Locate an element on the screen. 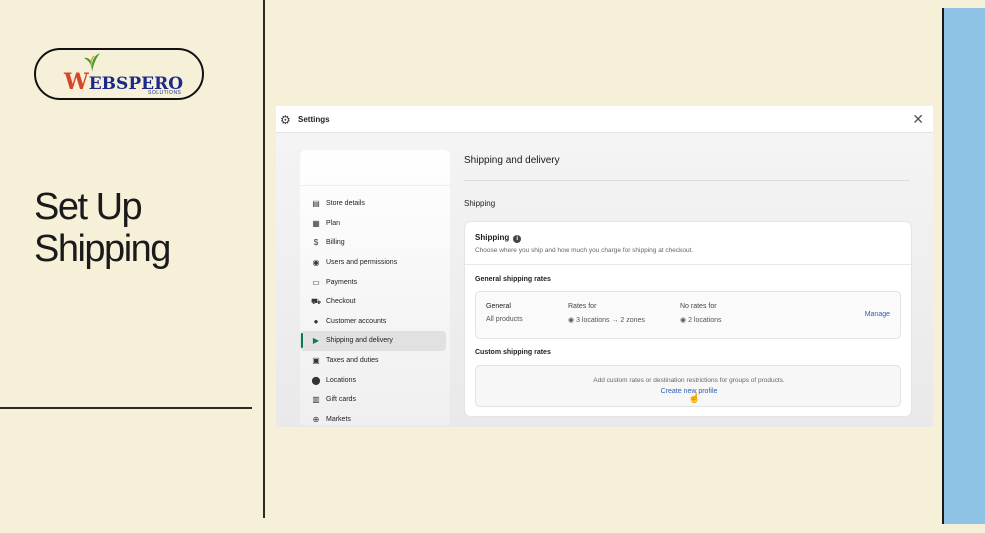 The width and height of the screenshot is (985, 533). sidebar-item-markets: ⊕ Markets is located at coordinates (375, 418).